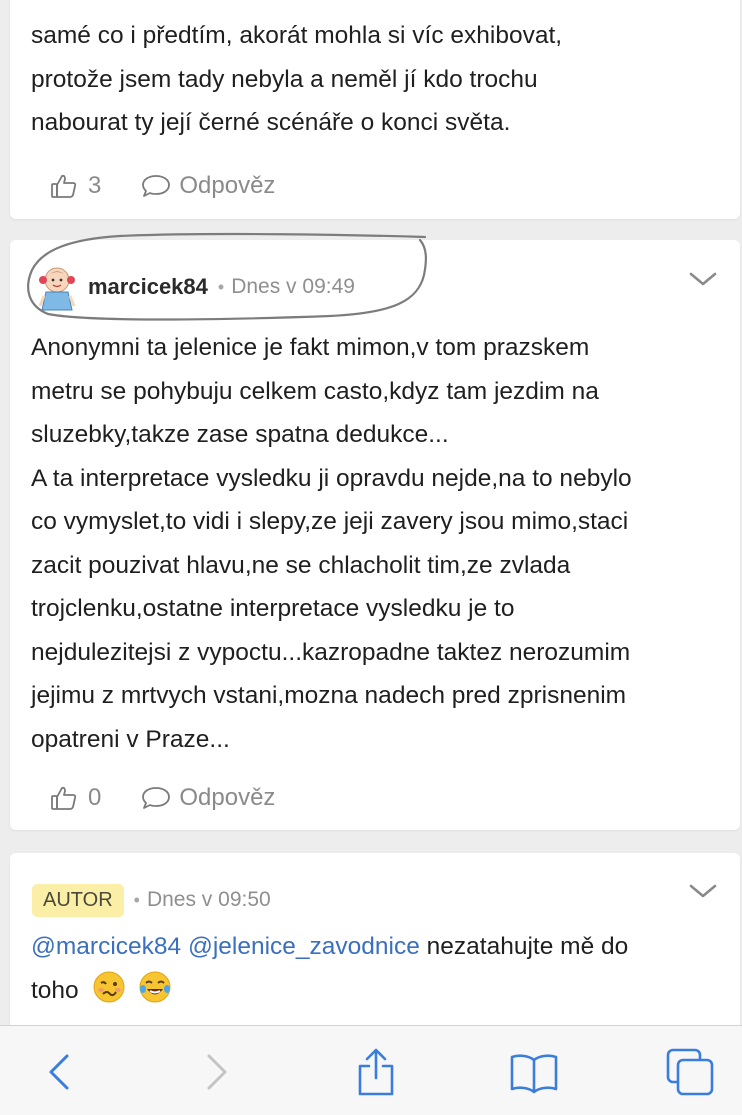 The height and width of the screenshot is (1115, 742). I want to click on like-button: 3, so click(75, 186).